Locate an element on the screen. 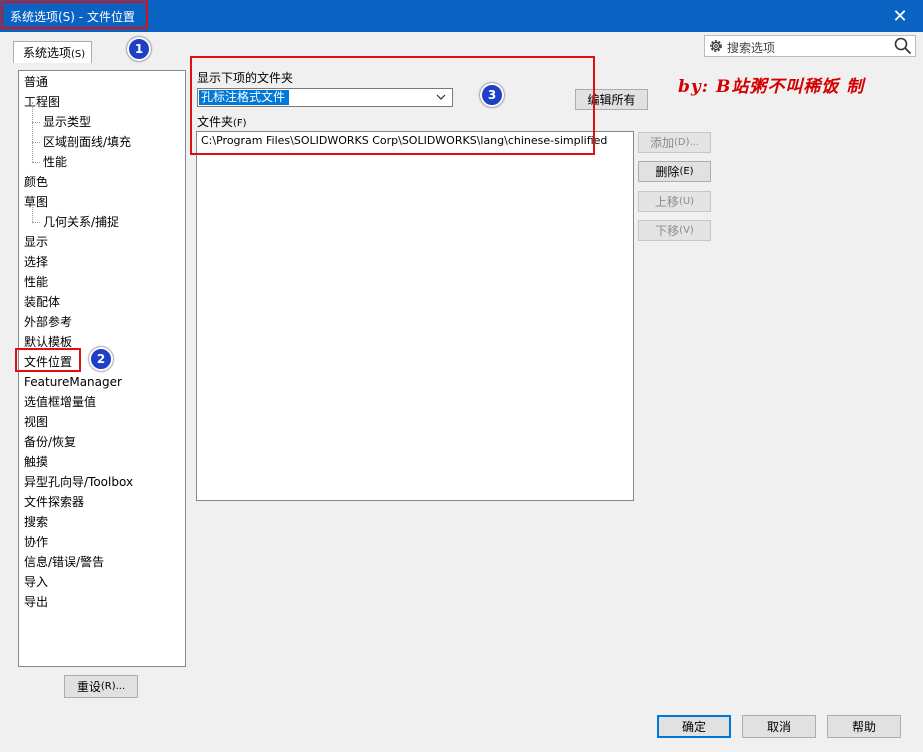 The height and width of the screenshot is (752, 923). delete-button: 删除 (E) is located at coordinates (674, 171).